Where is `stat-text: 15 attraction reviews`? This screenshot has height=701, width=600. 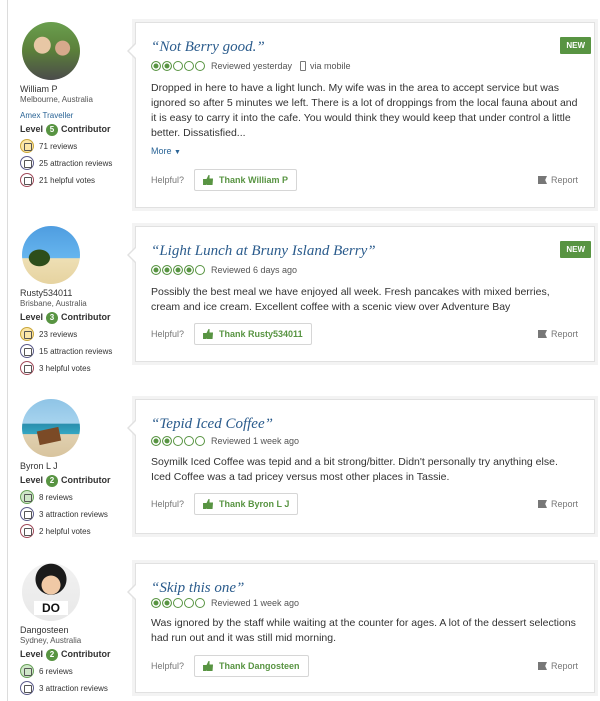 stat-text: 15 attraction reviews is located at coordinates (76, 351).